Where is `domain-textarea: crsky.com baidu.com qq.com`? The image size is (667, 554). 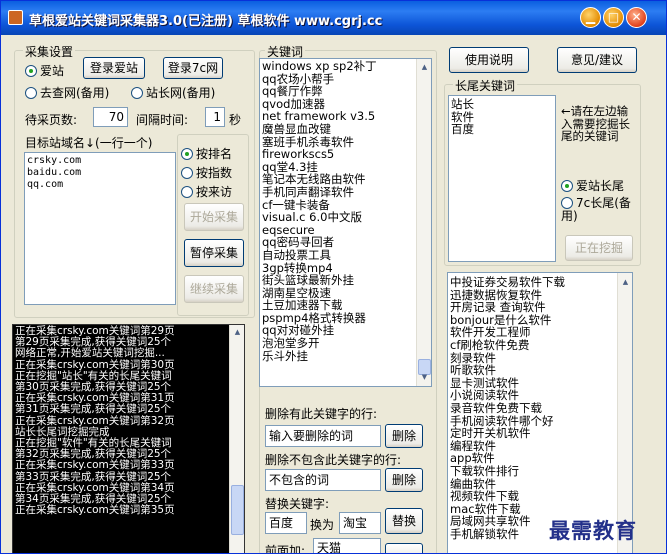 domain-textarea: crsky.com baidu.com qq.com is located at coordinates (100, 228).